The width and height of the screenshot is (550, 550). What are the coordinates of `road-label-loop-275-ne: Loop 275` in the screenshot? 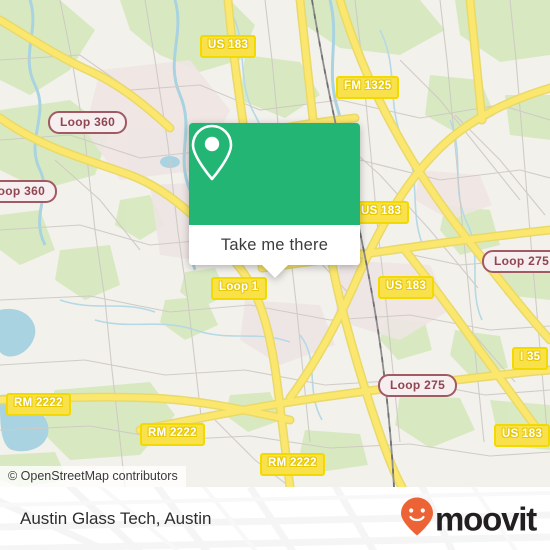 It's located at (516, 261).